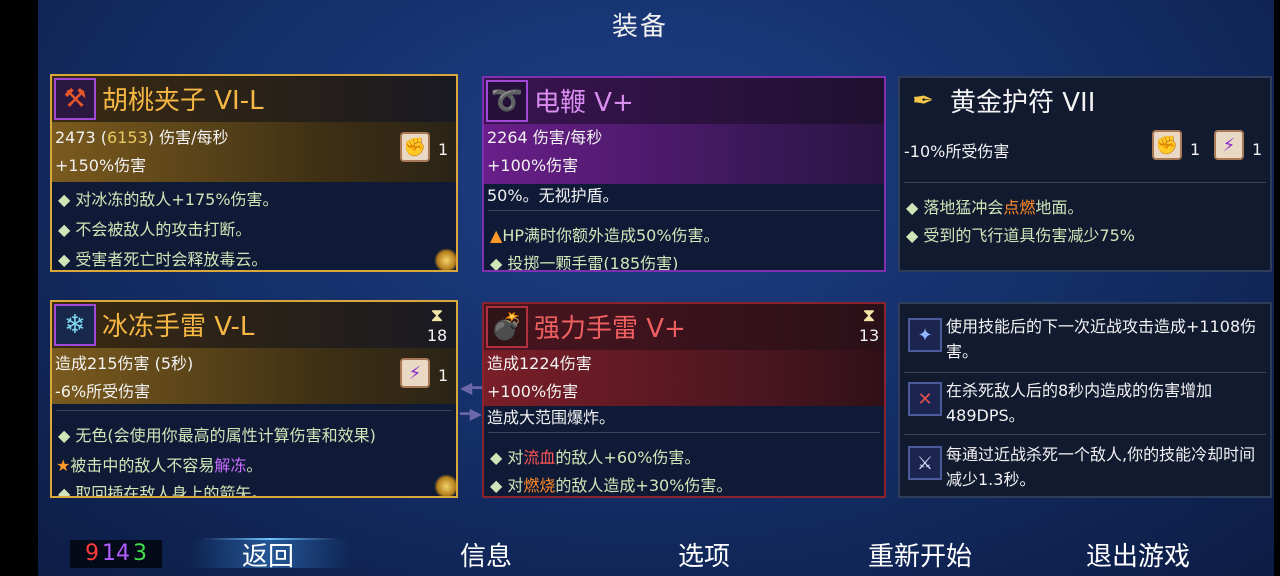  Describe the element at coordinates (553, 195) in the screenshot. I see `item-effect: 50%。无视护盾。` at that location.